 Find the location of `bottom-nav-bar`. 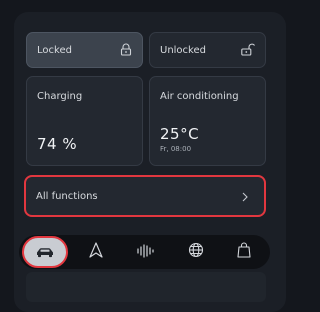

bottom-nav-bar is located at coordinates (144, 252).